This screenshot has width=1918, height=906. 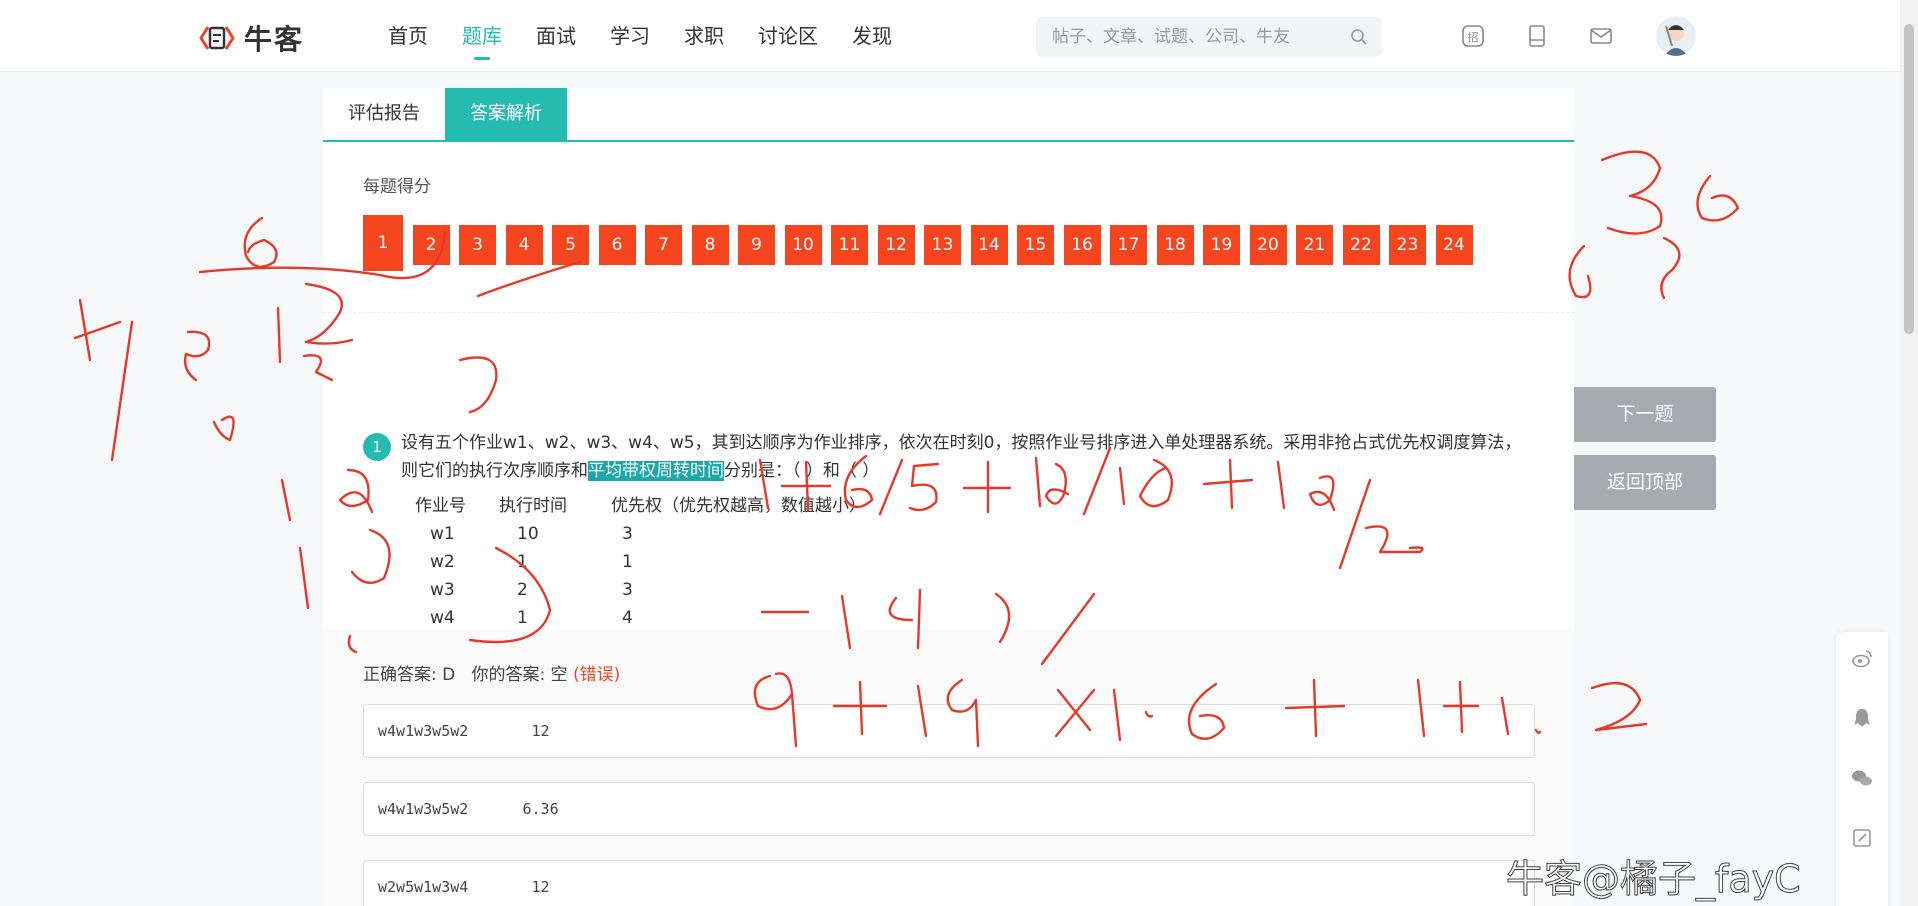 What do you see at coordinates (788, 36) in the screenshot?
I see `nav-discuss: 讨论区` at bounding box center [788, 36].